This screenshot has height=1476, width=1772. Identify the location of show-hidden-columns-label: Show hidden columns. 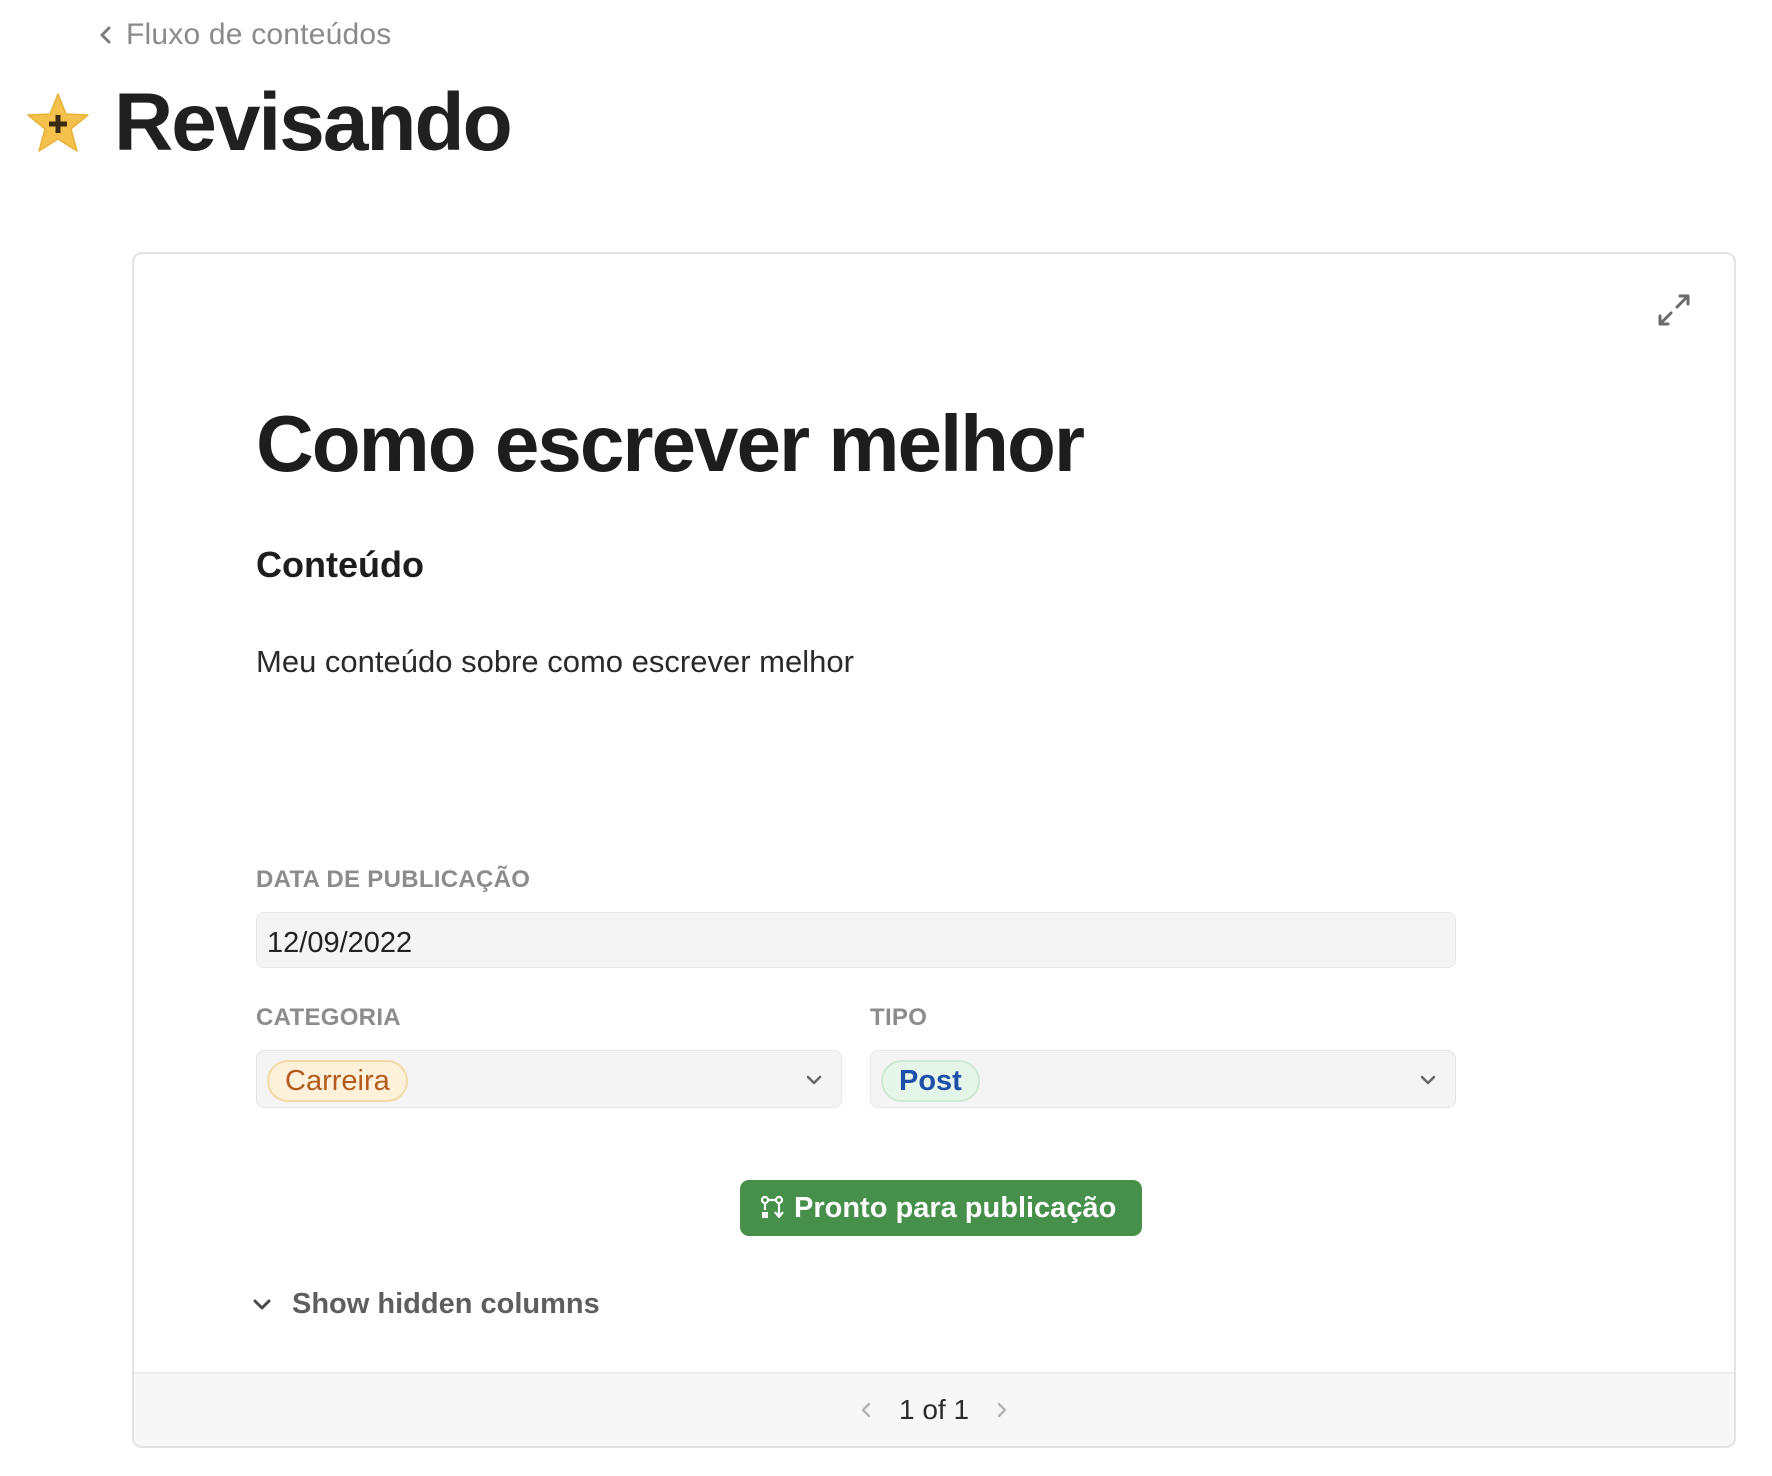
(446, 1304).